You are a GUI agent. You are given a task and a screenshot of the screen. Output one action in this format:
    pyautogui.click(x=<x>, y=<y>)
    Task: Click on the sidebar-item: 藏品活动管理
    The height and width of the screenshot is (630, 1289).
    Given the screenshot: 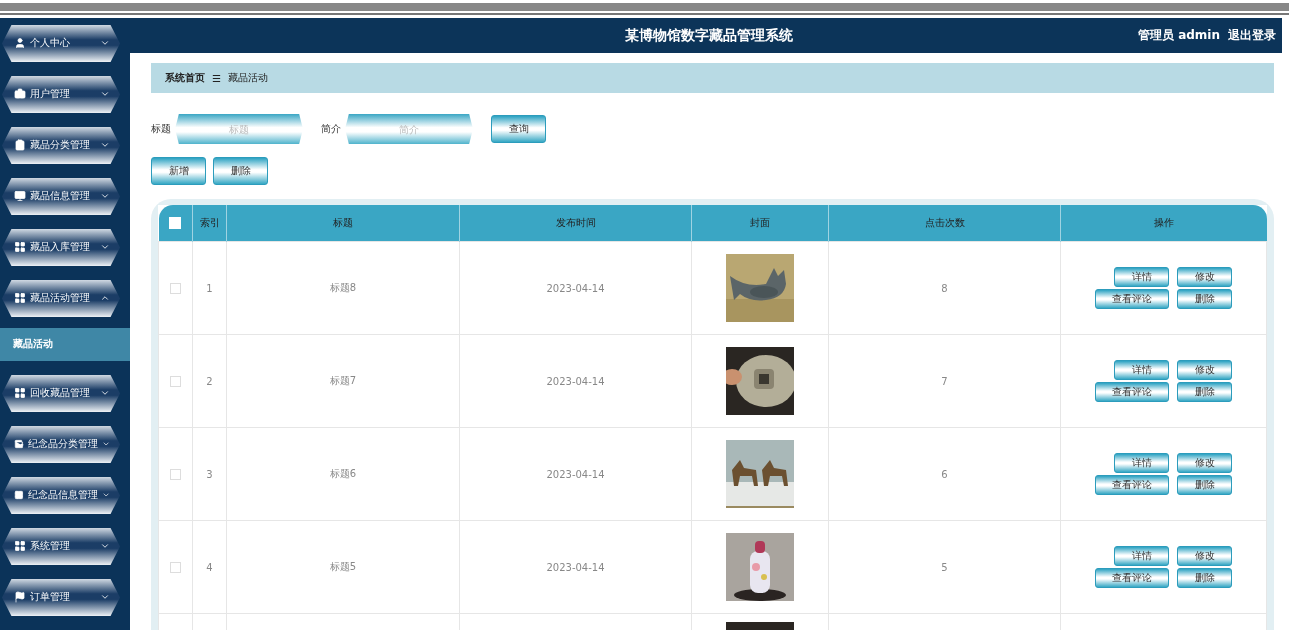 What is the action you would take?
    pyautogui.click(x=61, y=298)
    